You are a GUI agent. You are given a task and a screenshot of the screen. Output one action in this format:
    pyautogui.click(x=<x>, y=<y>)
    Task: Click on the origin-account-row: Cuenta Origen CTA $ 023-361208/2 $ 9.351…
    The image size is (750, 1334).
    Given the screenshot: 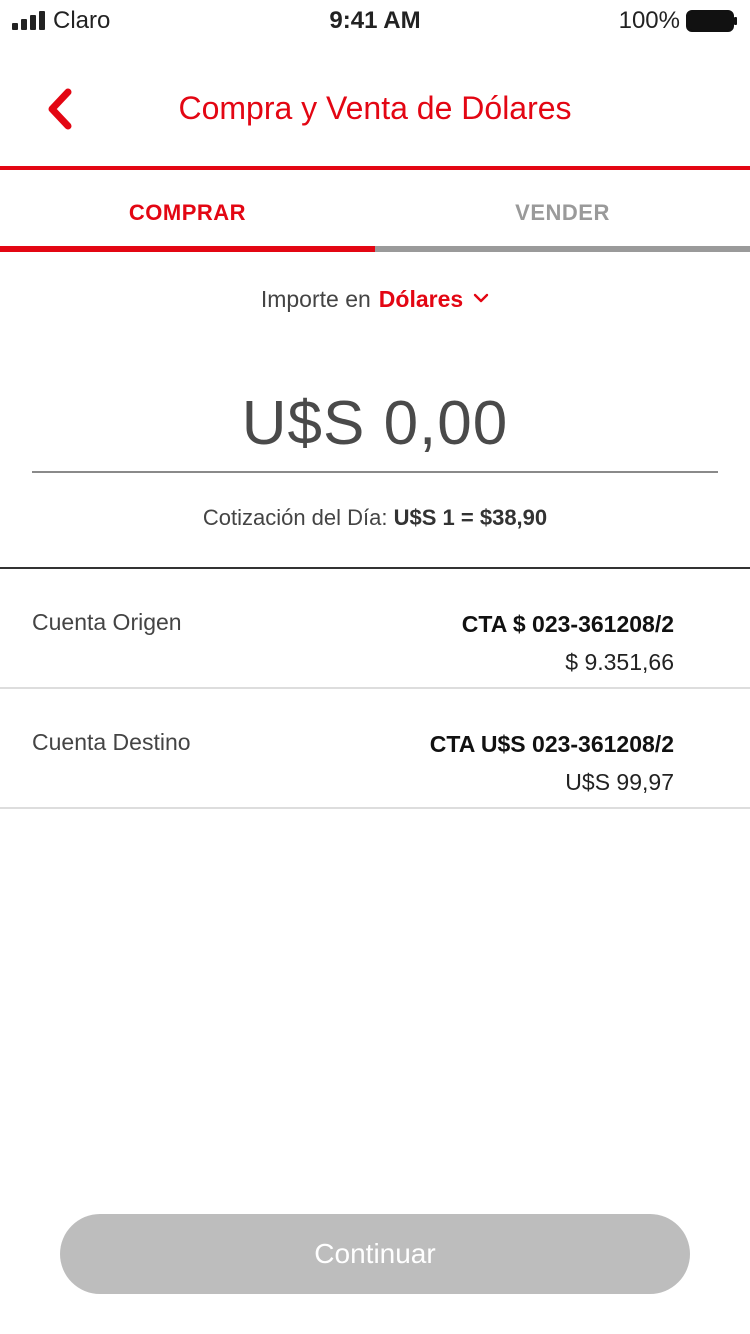 What is the action you would take?
    pyautogui.click(x=375, y=629)
    